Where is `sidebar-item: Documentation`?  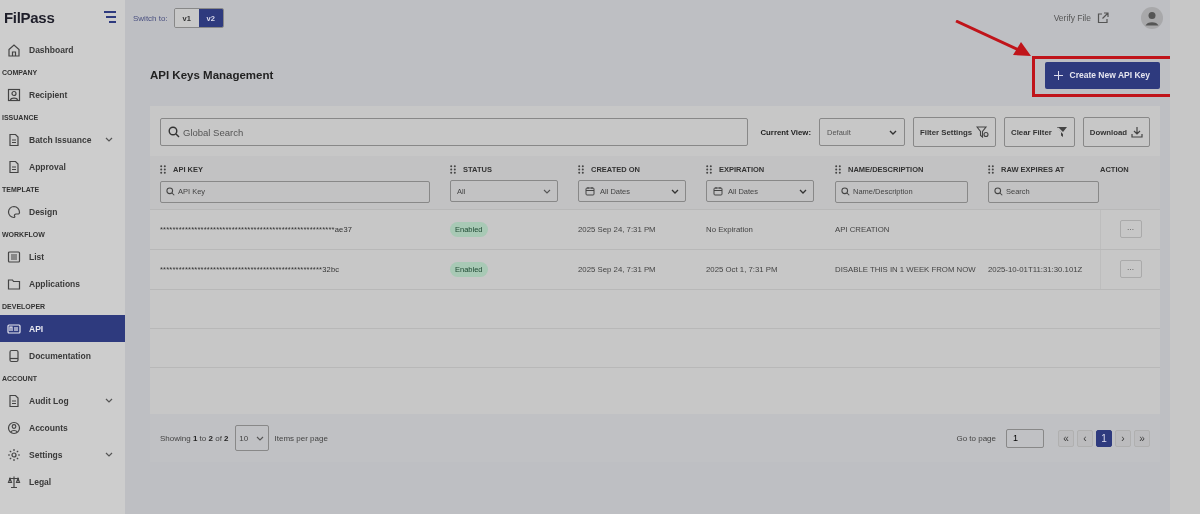 sidebar-item: Documentation is located at coordinates (62, 355).